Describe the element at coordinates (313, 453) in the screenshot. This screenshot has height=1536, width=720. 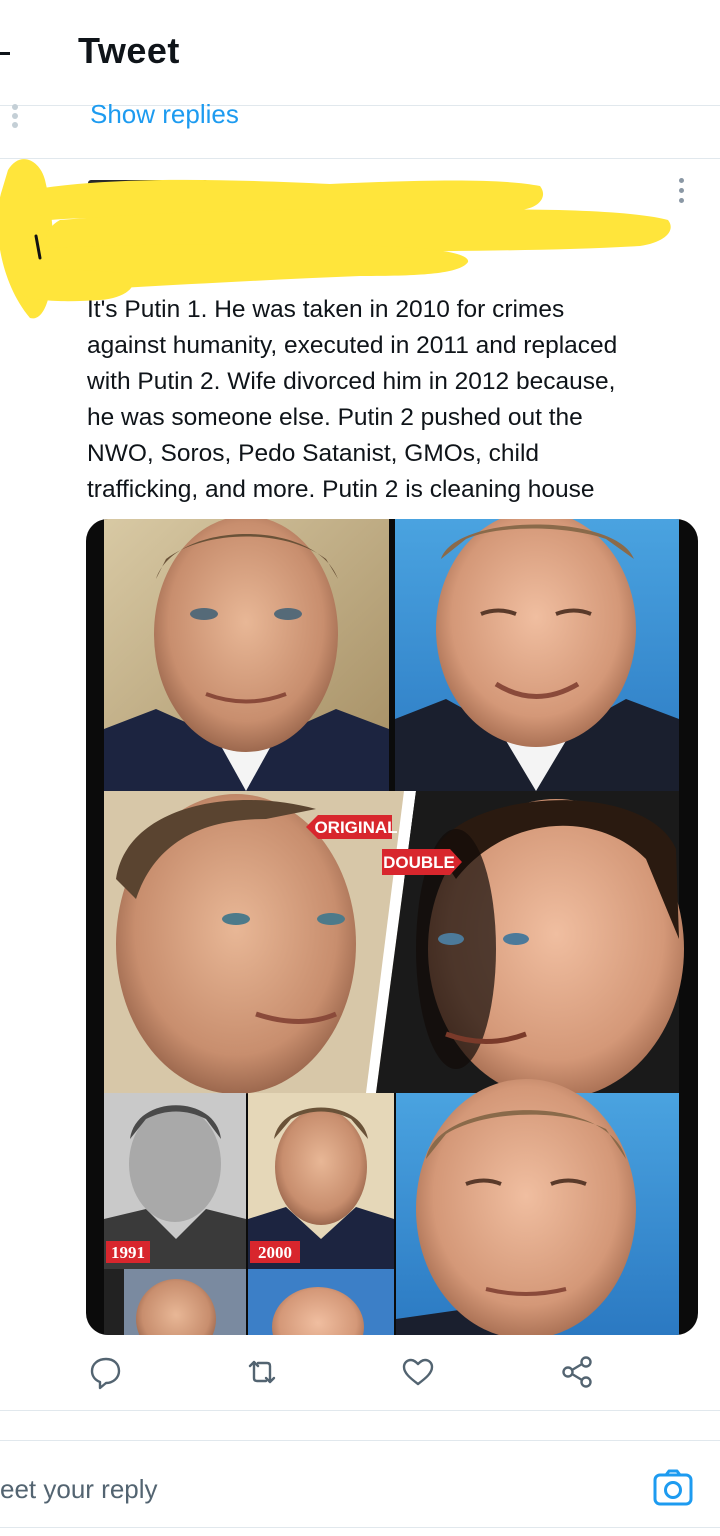
I see `tweet-text-line: NWO, Soros, Pedo Satanist, GMOs, child` at that location.